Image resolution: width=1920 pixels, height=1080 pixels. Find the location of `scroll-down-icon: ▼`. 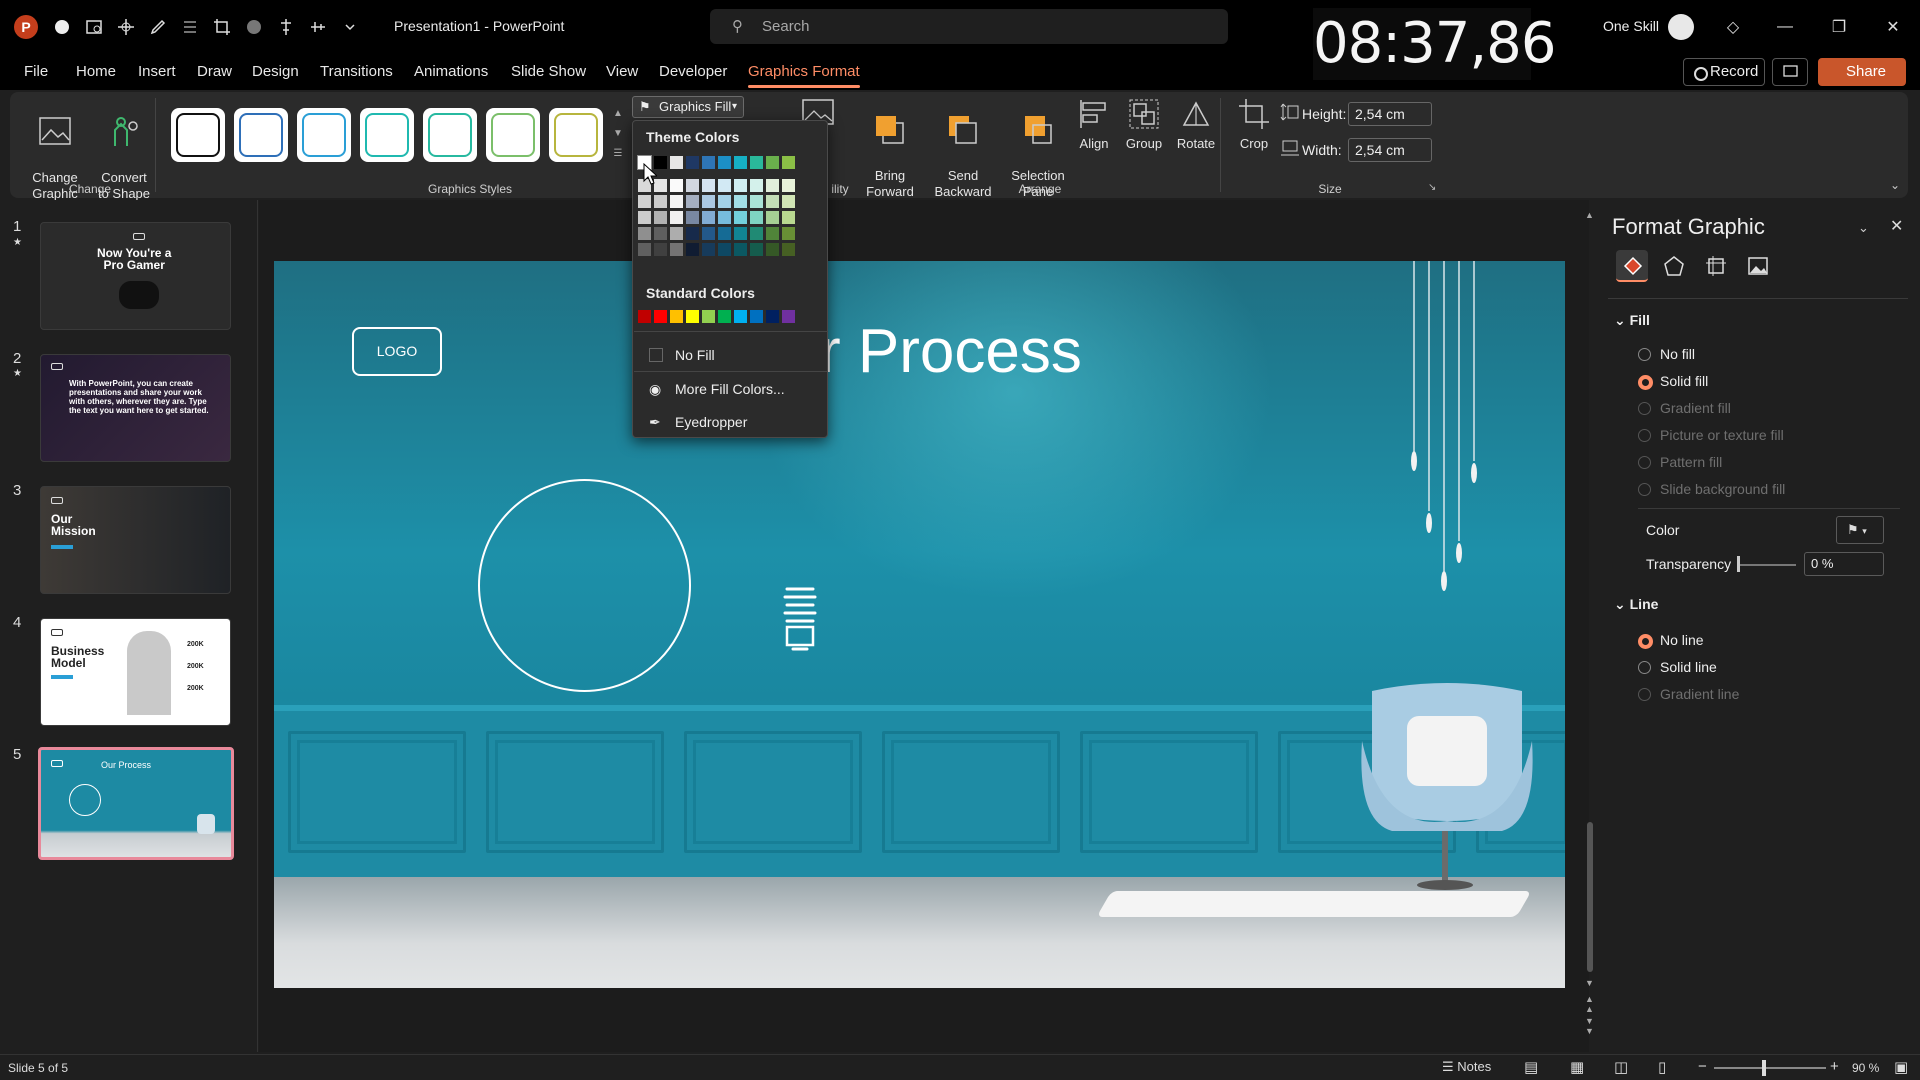

scroll-down-icon: ▼ is located at coordinates (1589, 983).